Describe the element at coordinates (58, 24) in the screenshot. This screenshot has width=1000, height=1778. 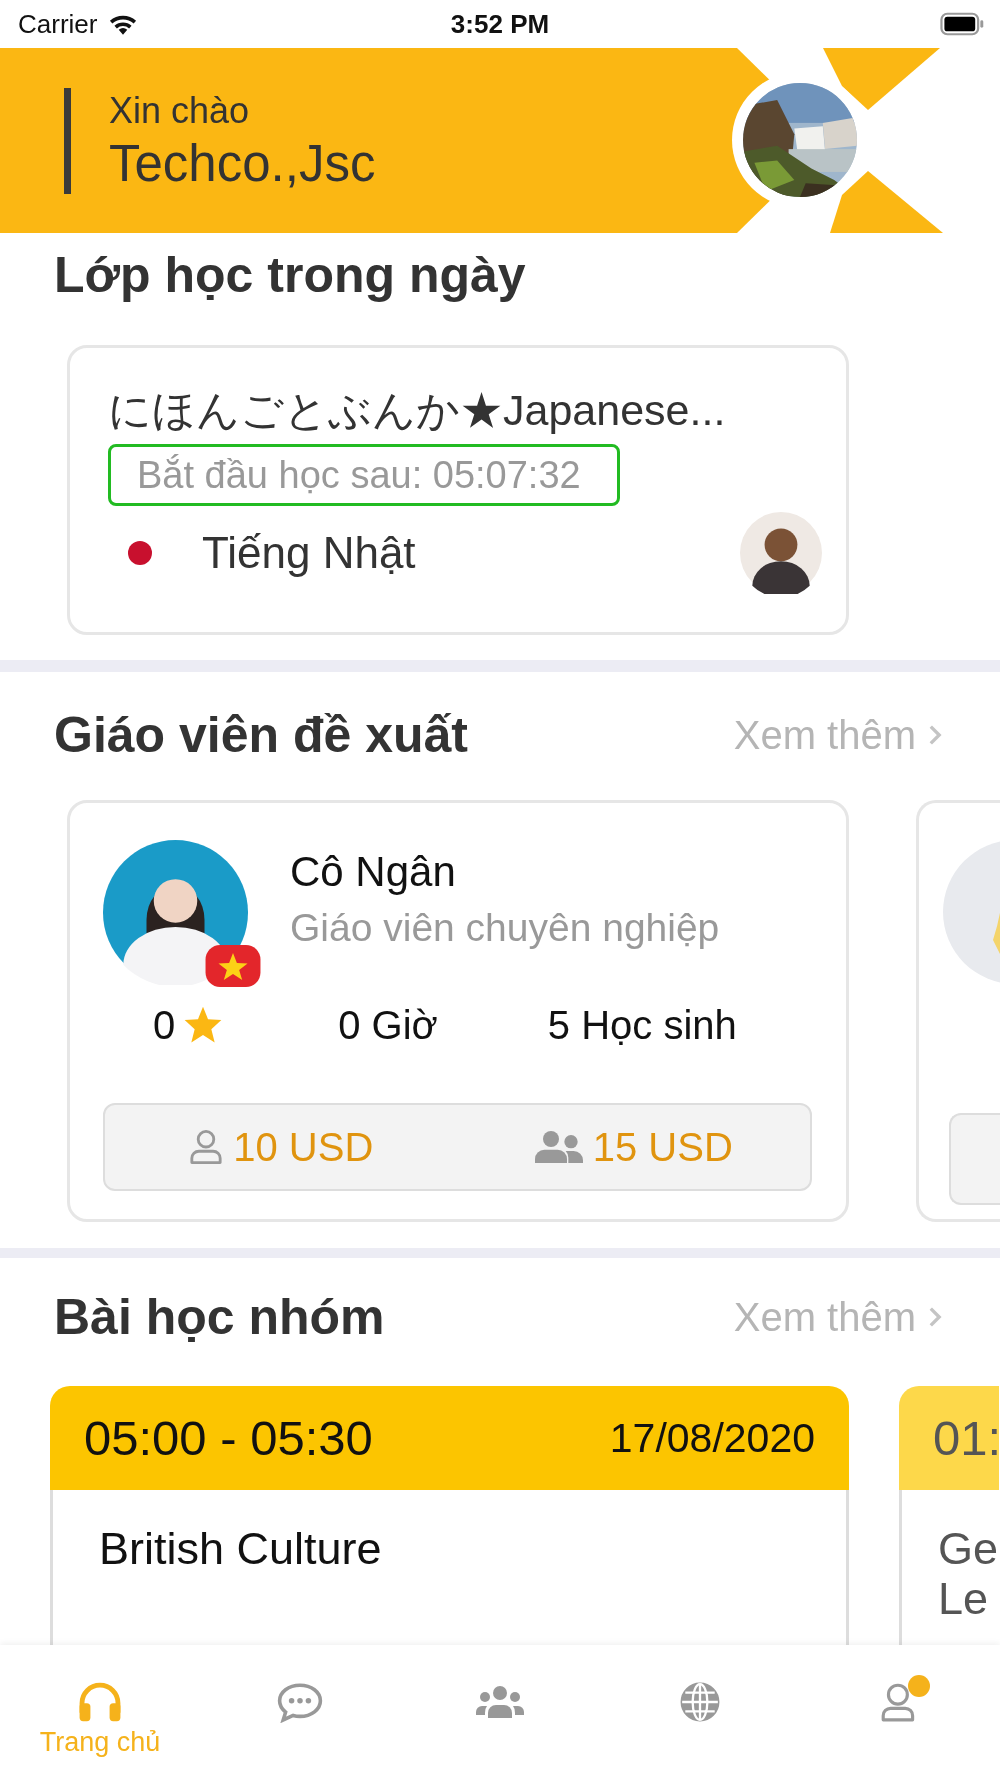
I see `carrier-text: Carrier` at that location.